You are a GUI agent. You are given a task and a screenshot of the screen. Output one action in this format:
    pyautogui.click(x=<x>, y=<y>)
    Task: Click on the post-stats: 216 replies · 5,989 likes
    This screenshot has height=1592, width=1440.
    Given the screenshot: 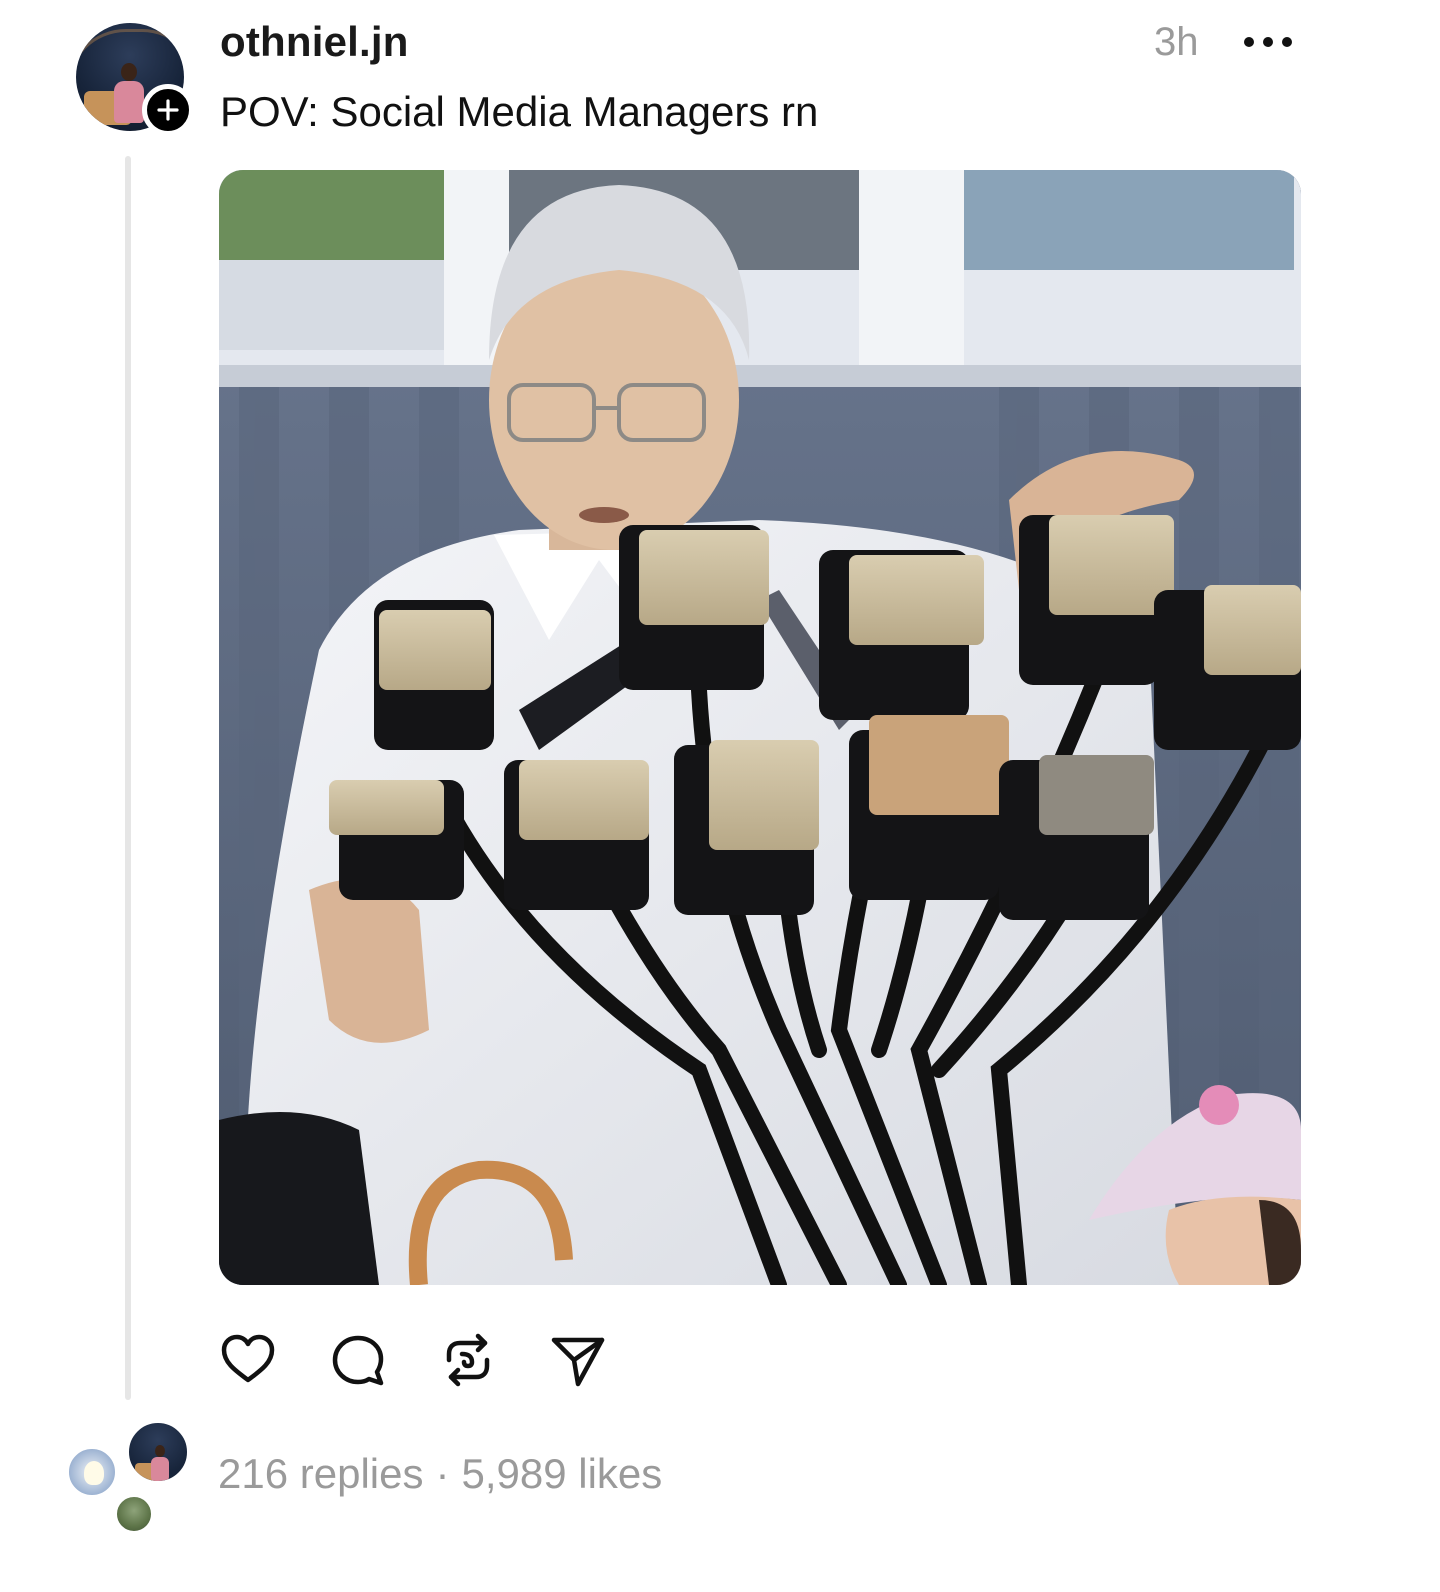 What is the action you would take?
    pyautogui.click(x=440, y=1474)
    